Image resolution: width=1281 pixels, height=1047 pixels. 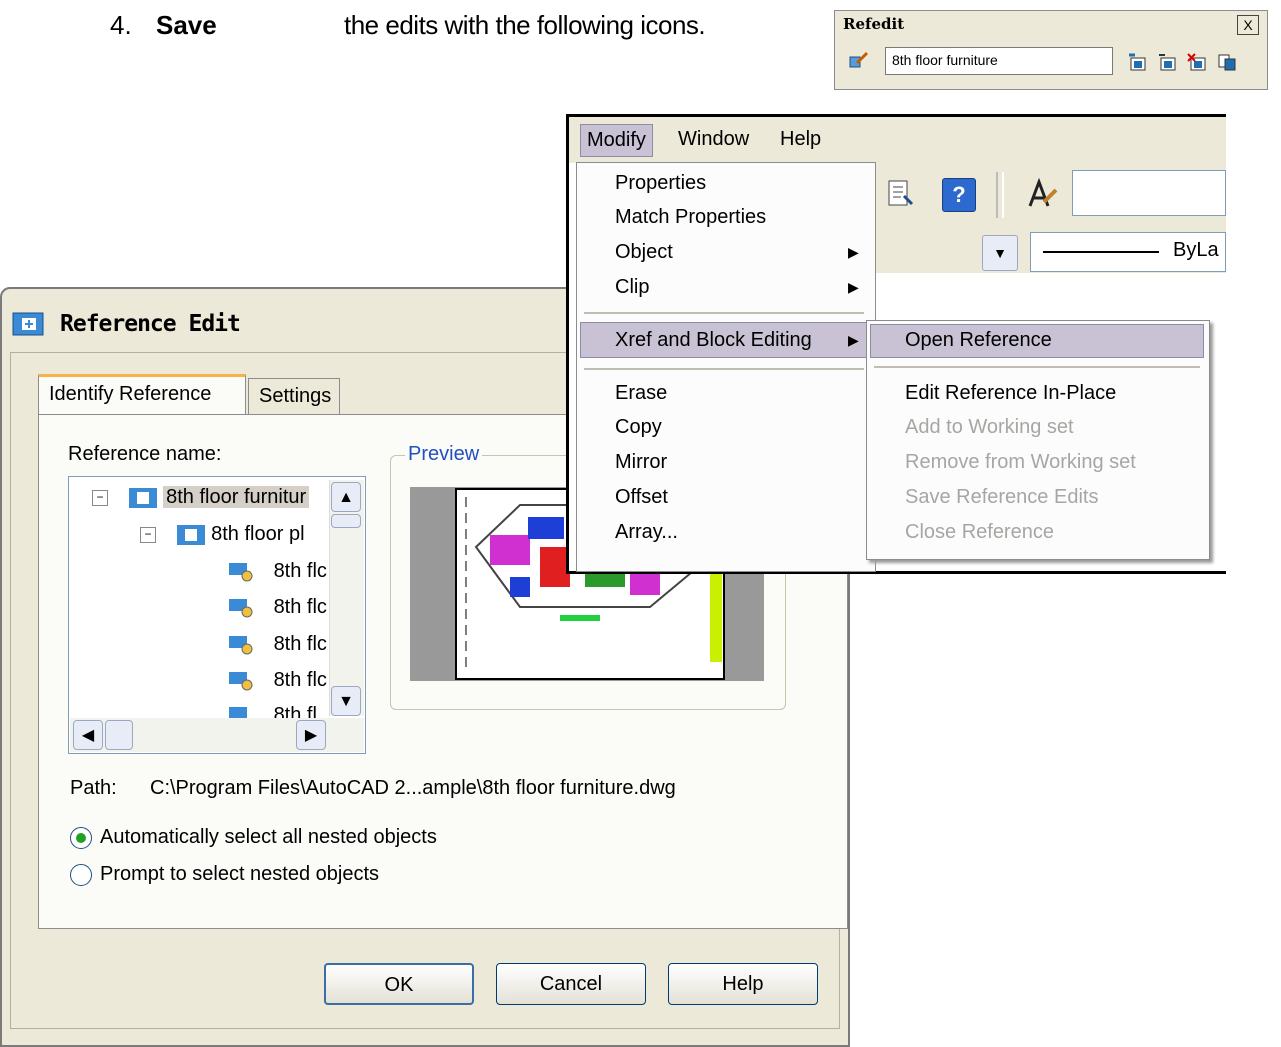 I want to click on menu-item-offset: Offset, so click(x=641, y=497).